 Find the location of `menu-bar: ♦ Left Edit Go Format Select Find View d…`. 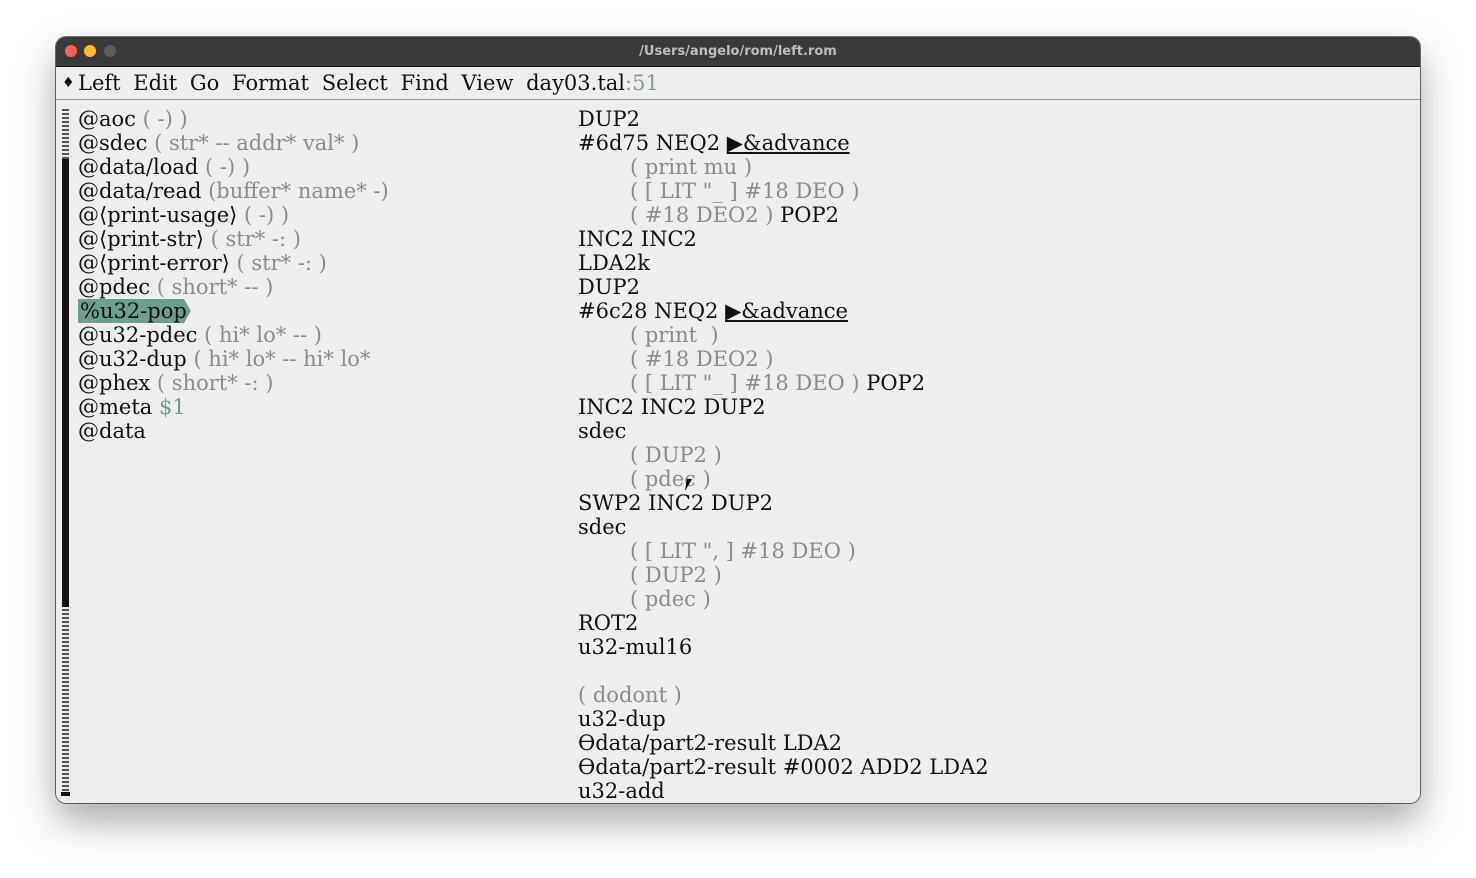

menu-bar: ♦ Left Edit Go Format Select Find View d… is located at coordinates (738, 83).